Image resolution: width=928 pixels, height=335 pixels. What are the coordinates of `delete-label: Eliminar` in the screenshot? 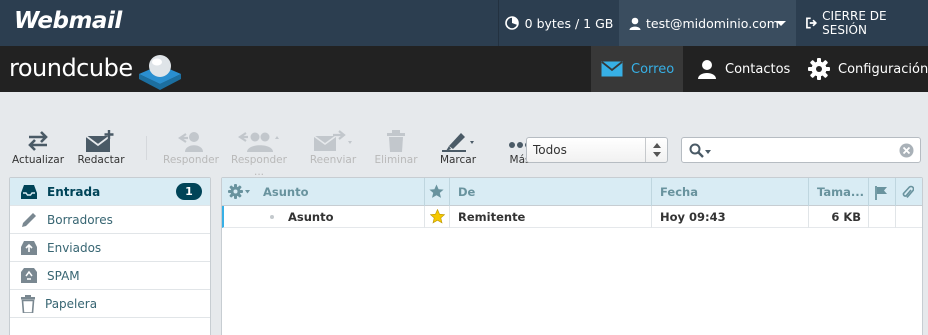 It's located at (396, 160).